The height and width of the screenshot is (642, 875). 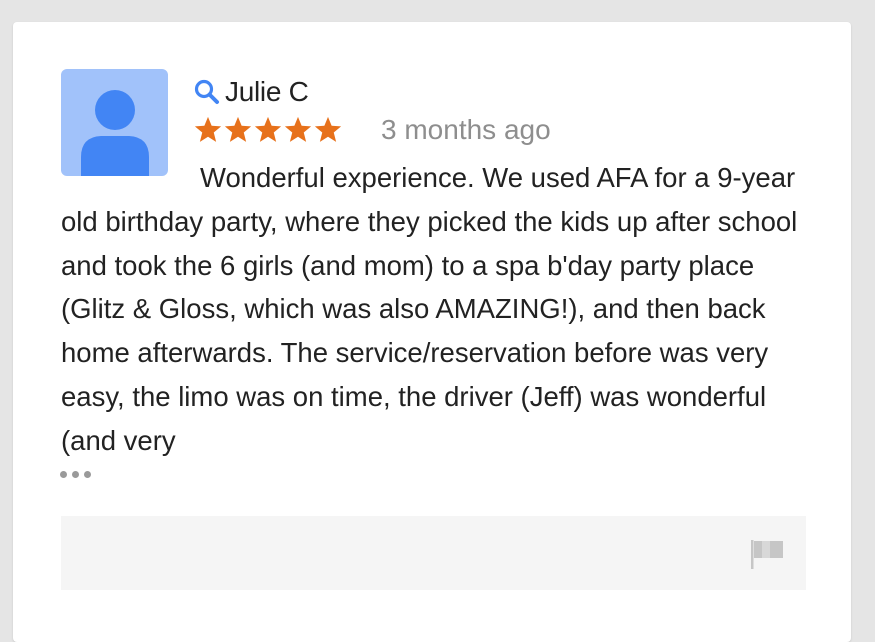 What do you see at coordinates (767, 554) in the screenshot?
I see `flag-icon` at bounding box center [767, 554].